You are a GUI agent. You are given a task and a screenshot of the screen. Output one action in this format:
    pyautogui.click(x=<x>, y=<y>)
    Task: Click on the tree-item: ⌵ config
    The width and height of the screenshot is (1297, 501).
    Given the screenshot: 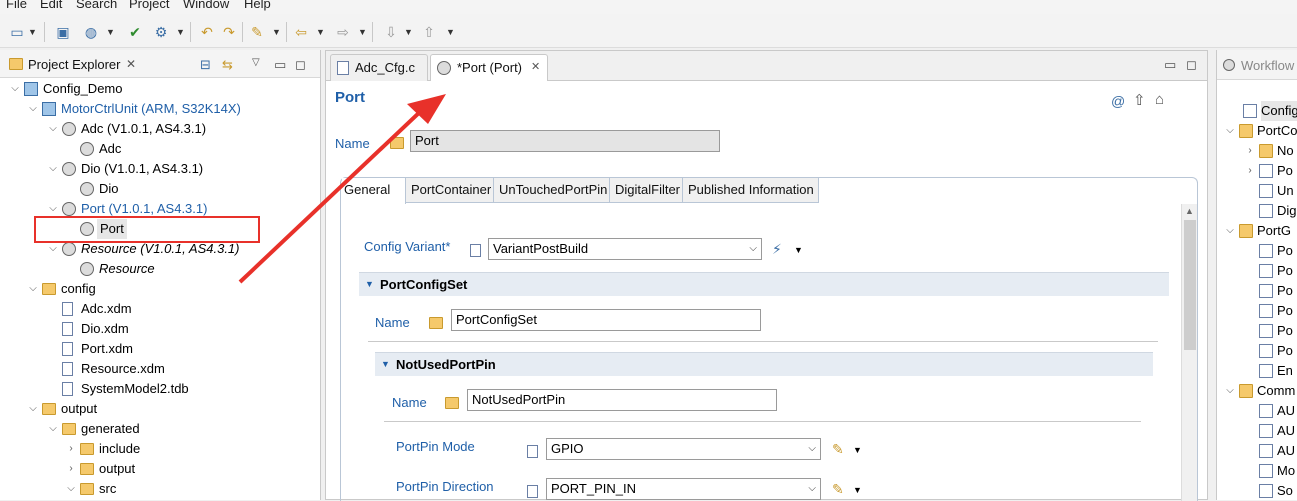 What is the action you would take?
    pyautogui.click(x=160, y=289)
    